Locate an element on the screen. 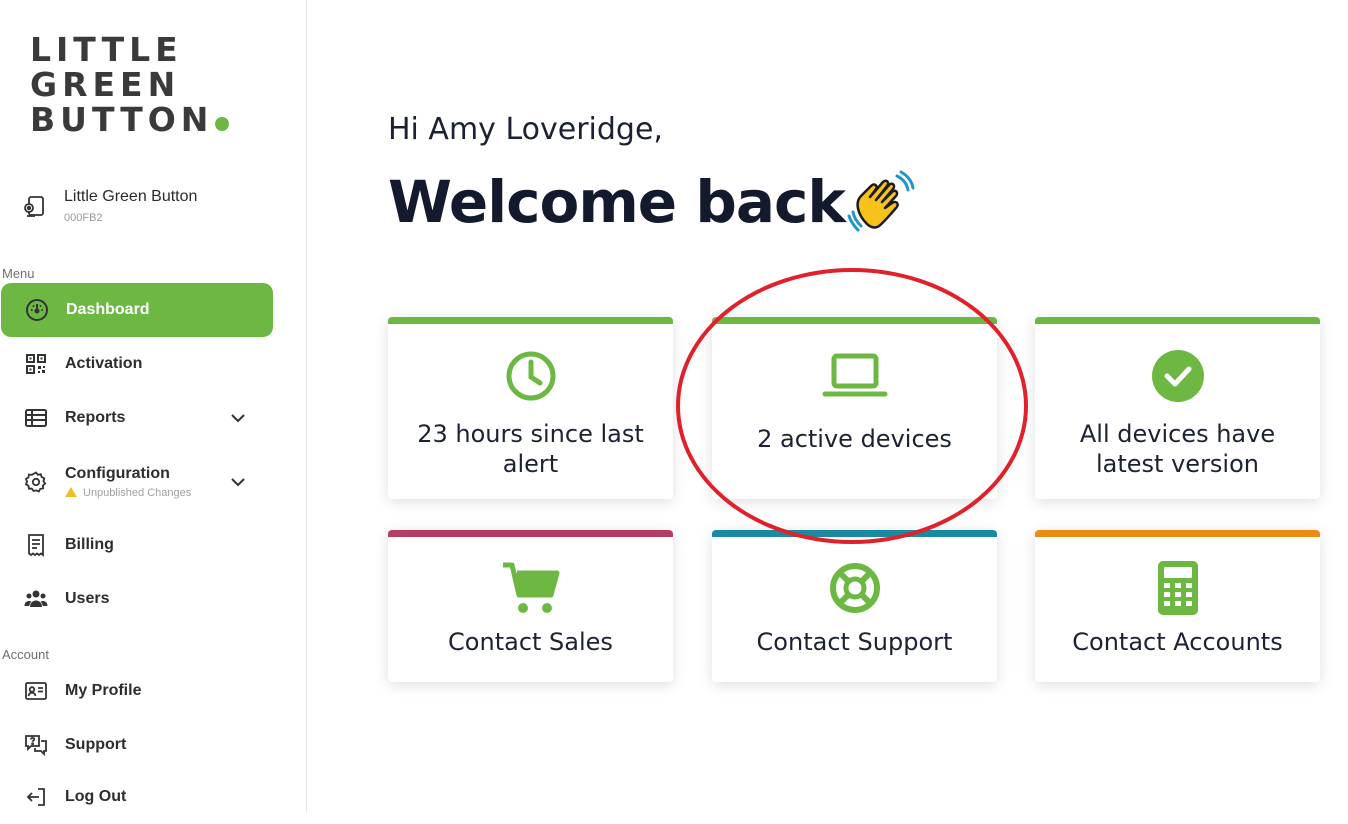 Image resolution: width=1348 pixels, height=824 pixels. card-contact-support: Contact Support is located at coordinates (854, 606).